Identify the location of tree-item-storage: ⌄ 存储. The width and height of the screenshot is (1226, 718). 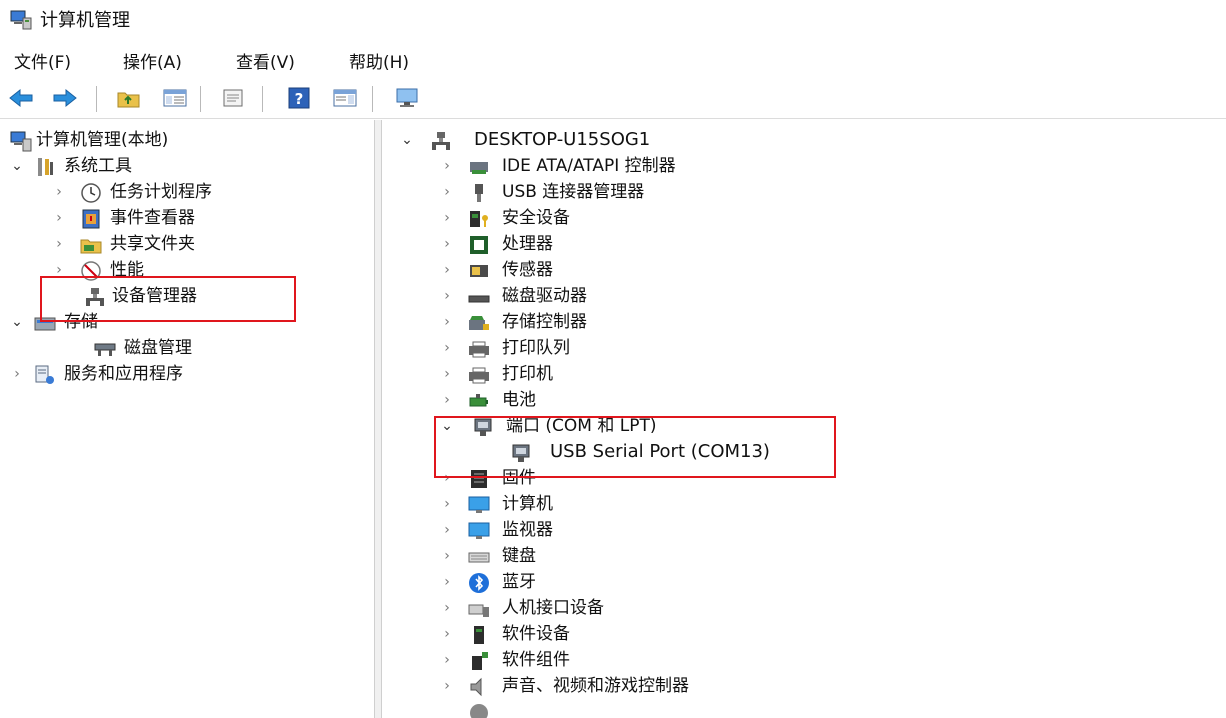
(185, 323).